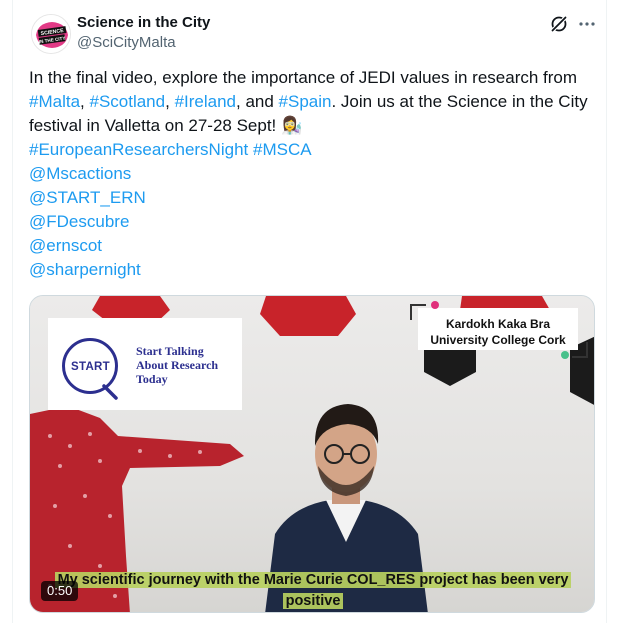 This screenshot has height=623, width=617. Describe the element at coordinates (282, 149) in the screenshot. I see `hashtag-msca: #MSCA` at that location.